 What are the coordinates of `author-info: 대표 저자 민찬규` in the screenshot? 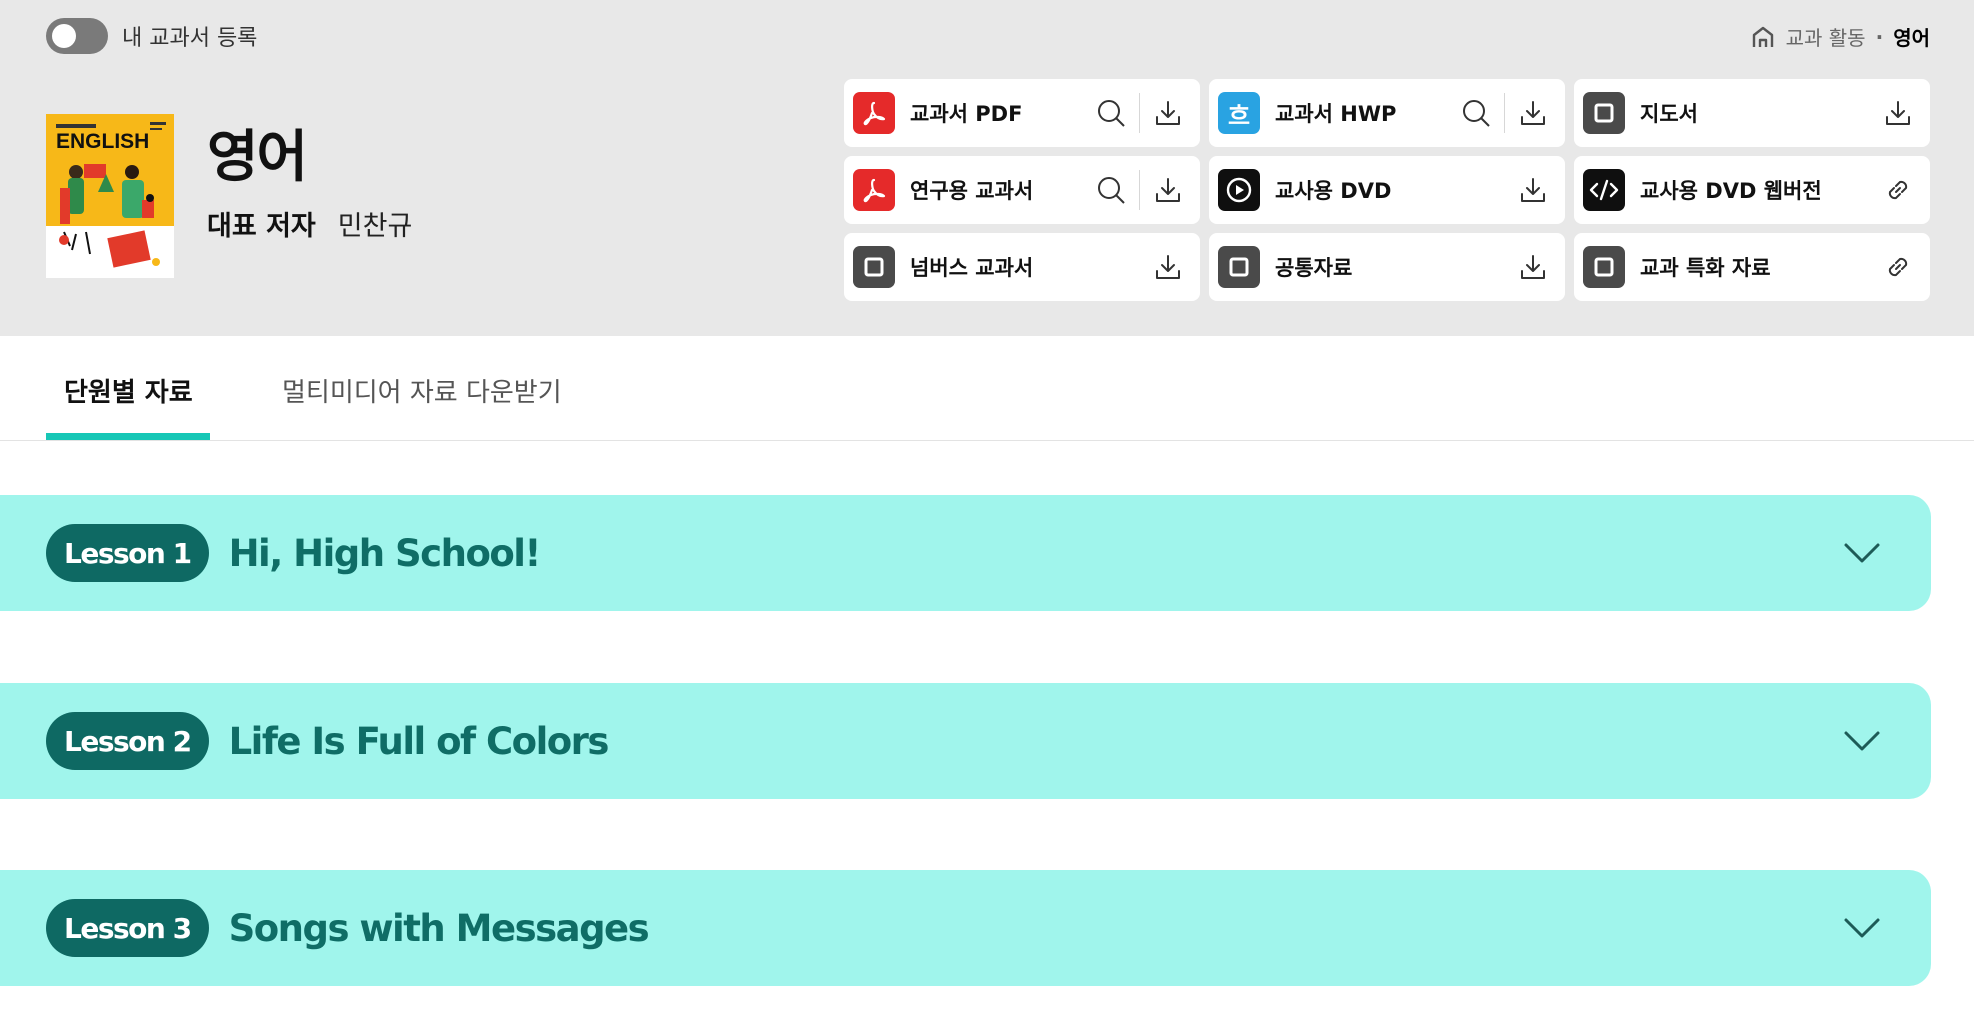 It's located at (309, 223).